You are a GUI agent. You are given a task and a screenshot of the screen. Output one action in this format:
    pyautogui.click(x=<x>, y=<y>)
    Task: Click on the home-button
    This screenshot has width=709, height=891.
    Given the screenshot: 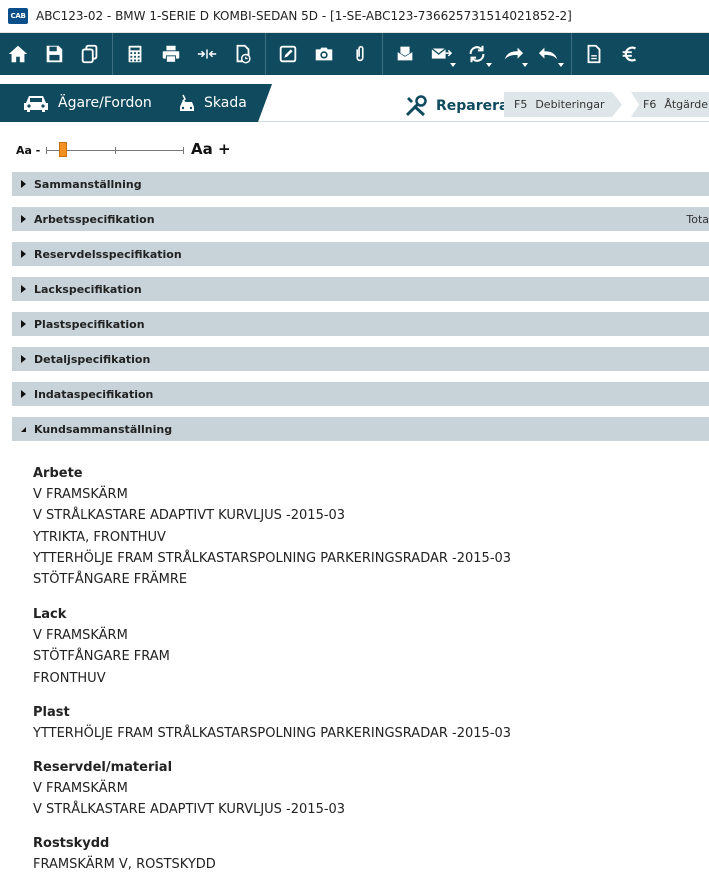 What is the action you would take?
    pyautogui.click(x=18, y=54)
    